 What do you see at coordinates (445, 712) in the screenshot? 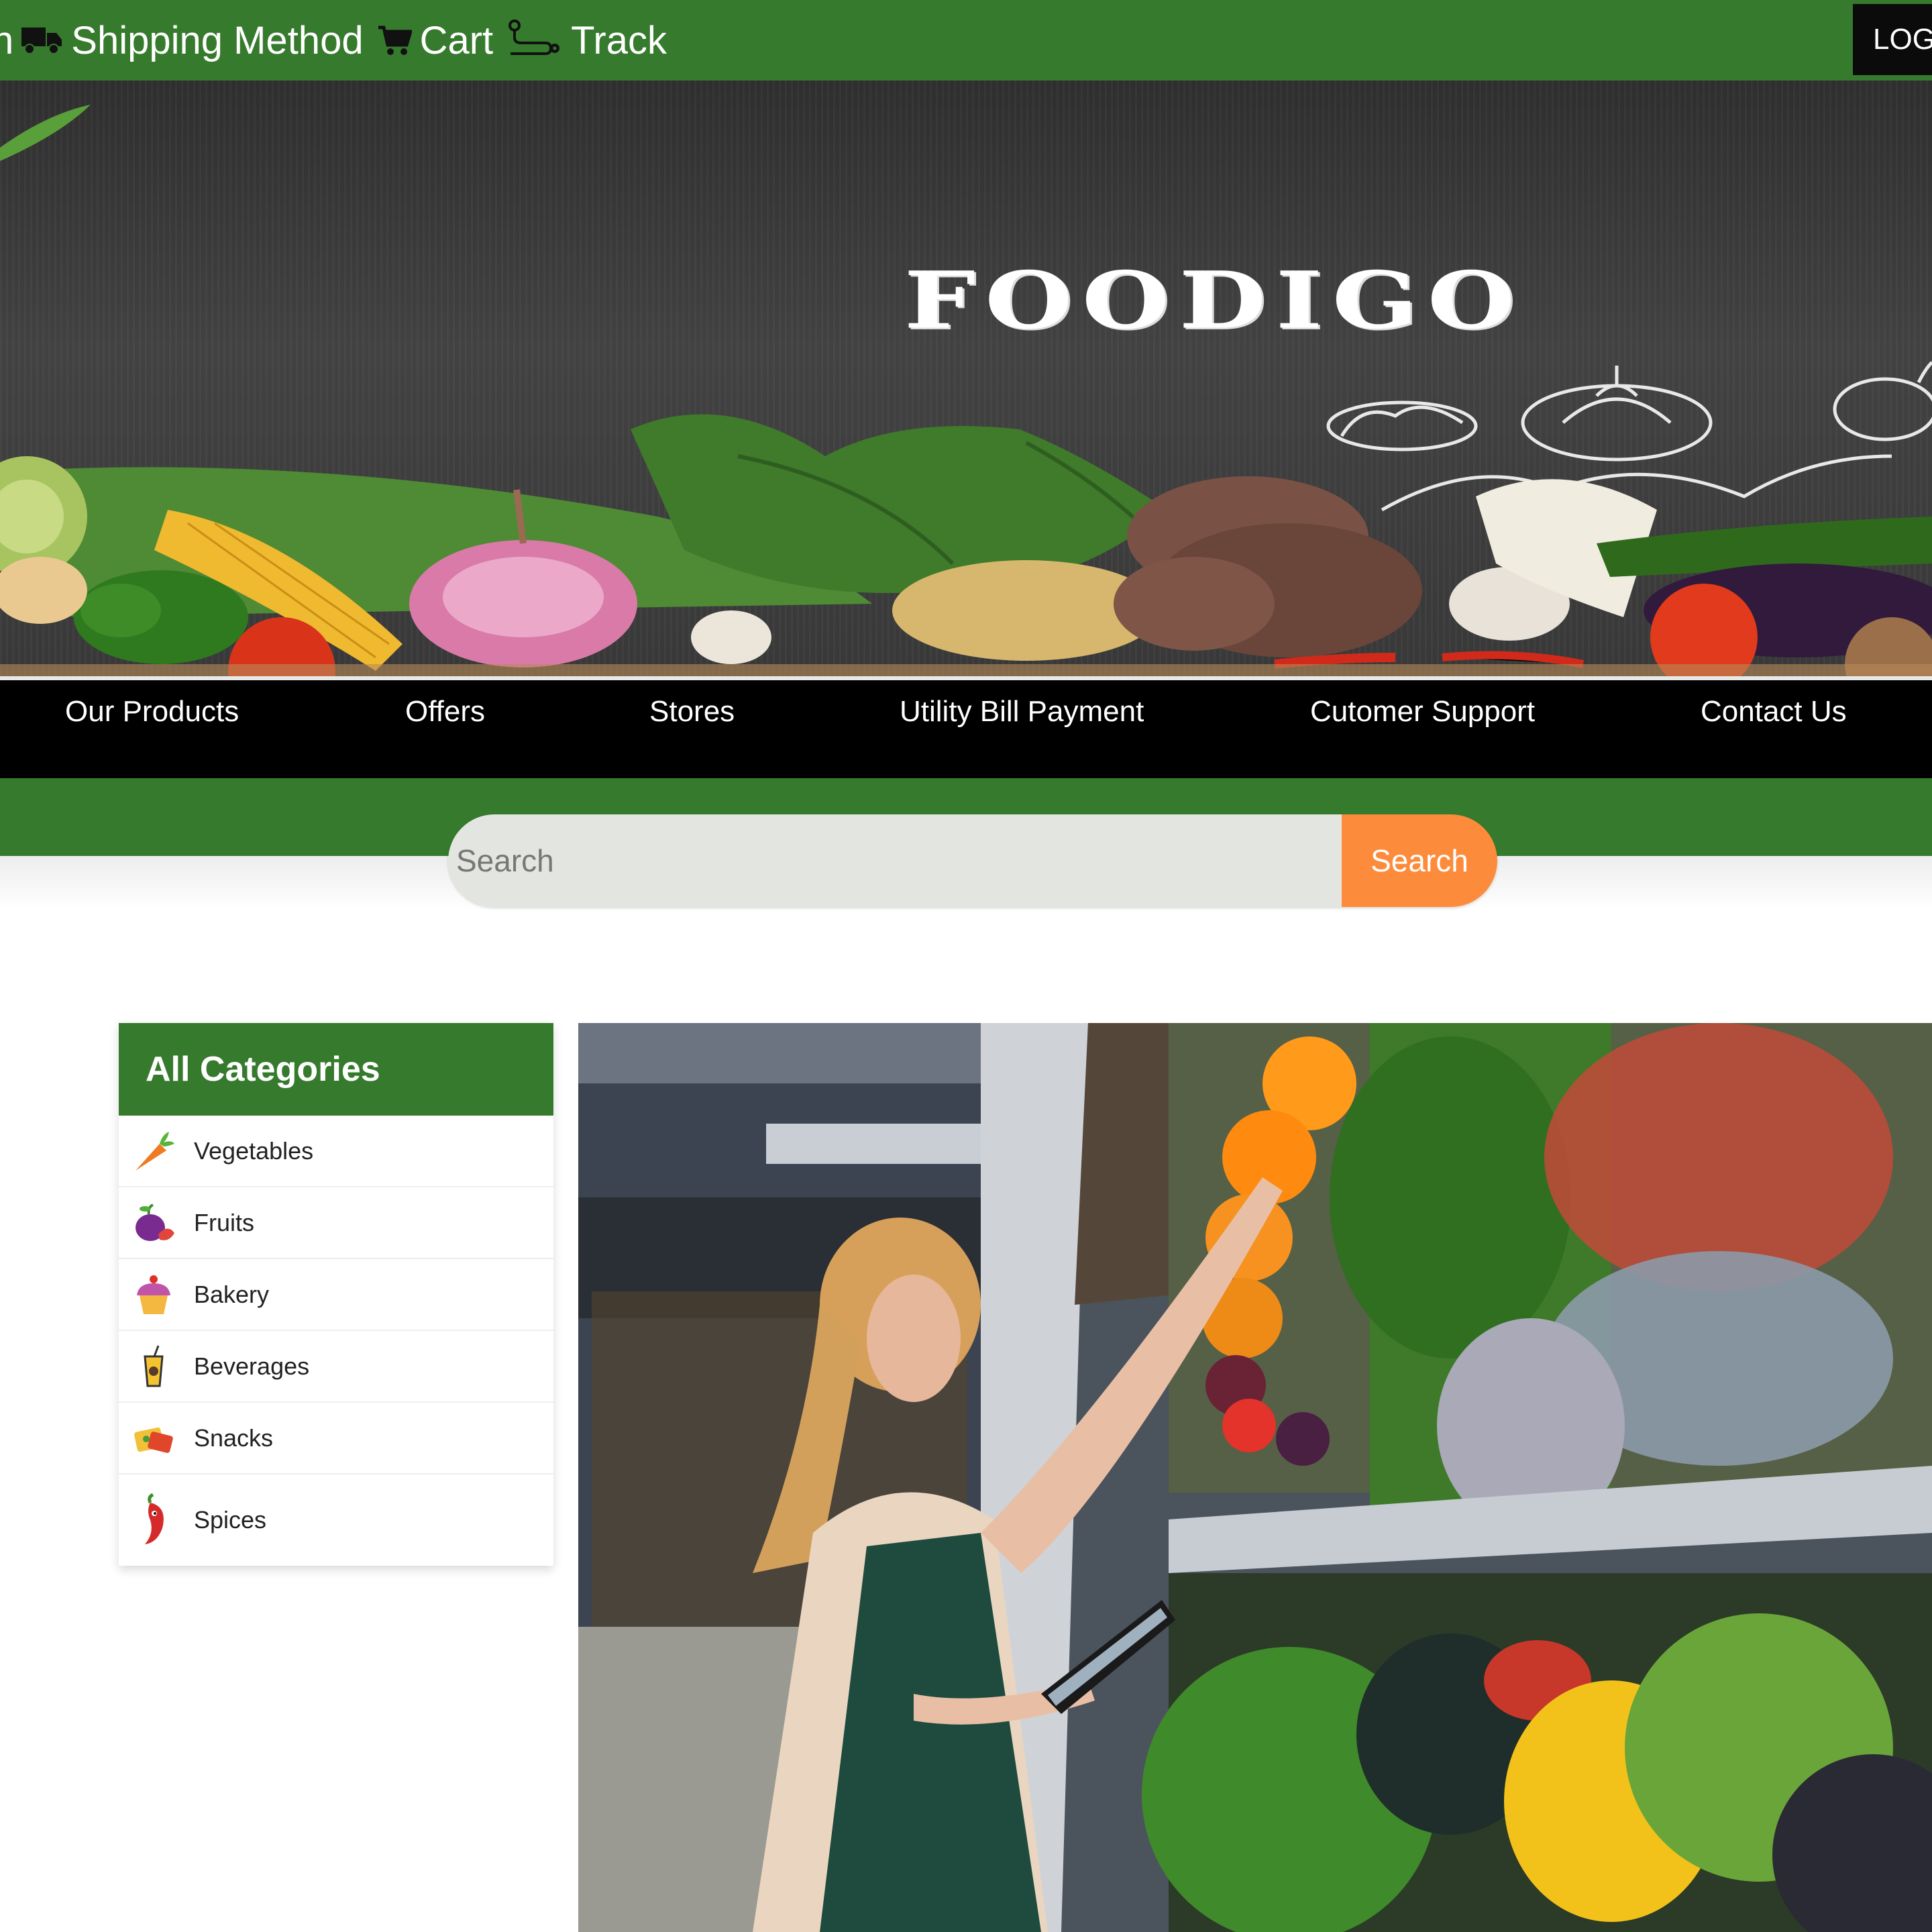
I see `nav-offers: Offers` at bounding box center [445, 712].